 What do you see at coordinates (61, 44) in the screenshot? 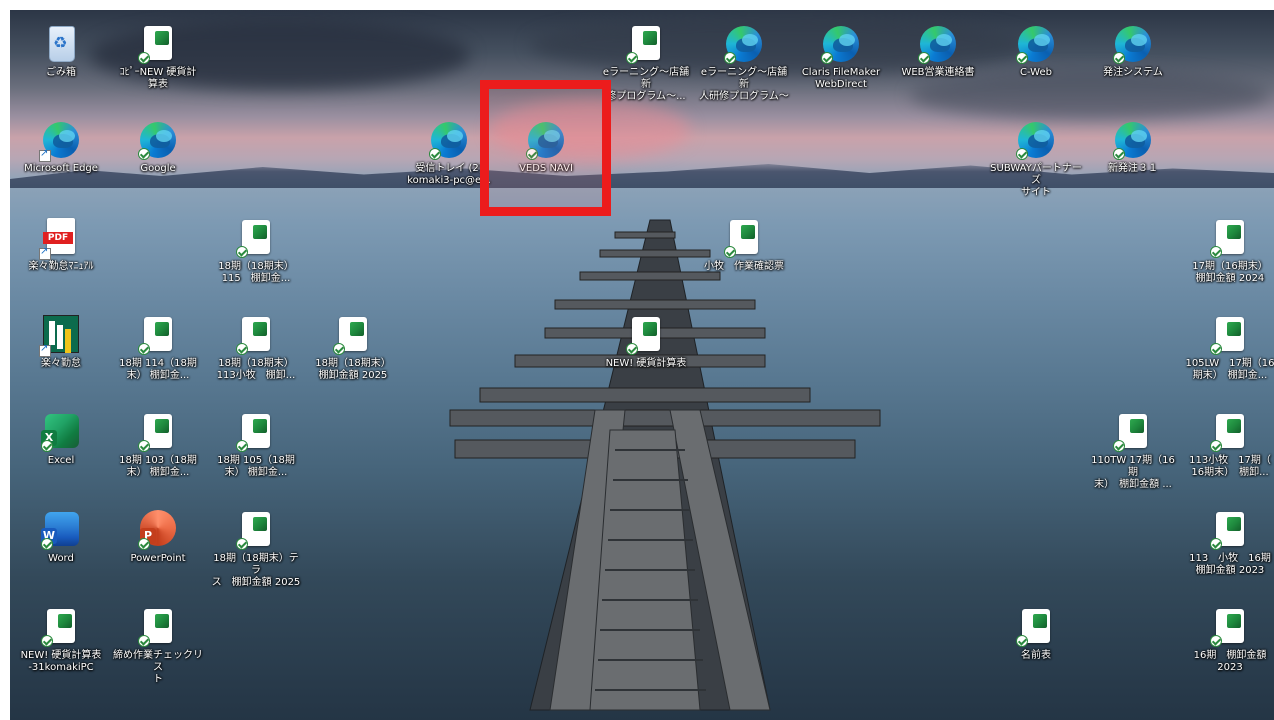
I see `recycle-bin-icon` at bounding box center [61, 44].